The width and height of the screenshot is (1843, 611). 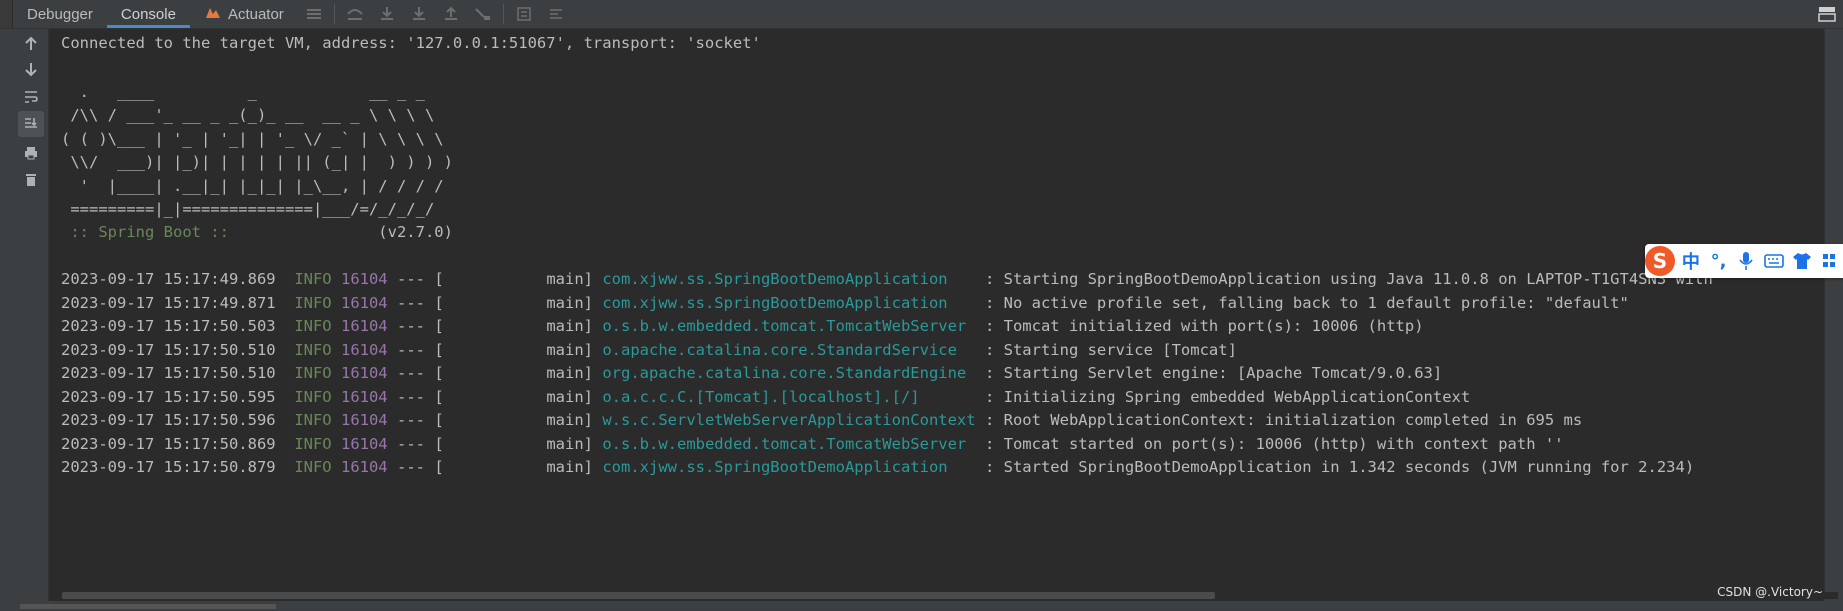 I want to click on step-into-icon, so click(x=387, y=14).